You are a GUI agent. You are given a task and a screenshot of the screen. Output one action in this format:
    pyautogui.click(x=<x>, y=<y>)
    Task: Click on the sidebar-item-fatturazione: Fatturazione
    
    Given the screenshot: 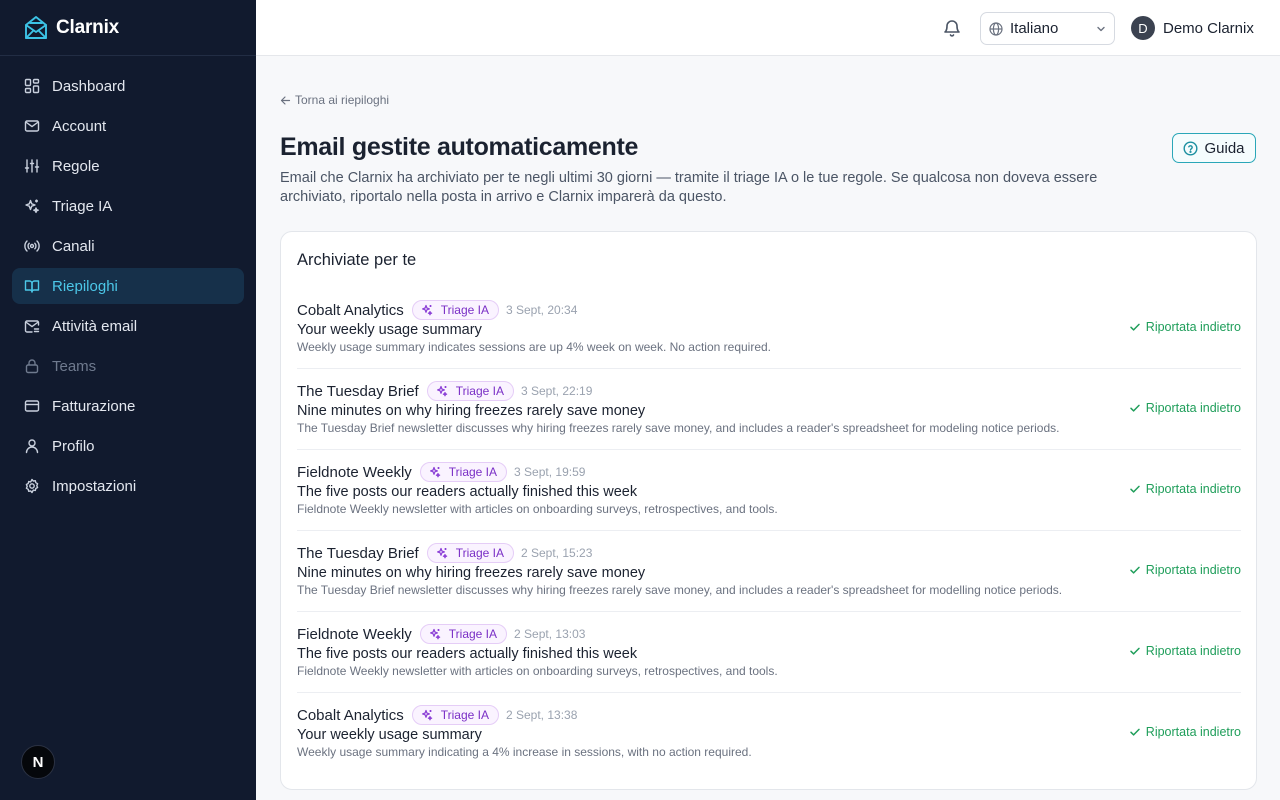 What is the action you would take?
    pyautogui.click(x=128, y=406)
    